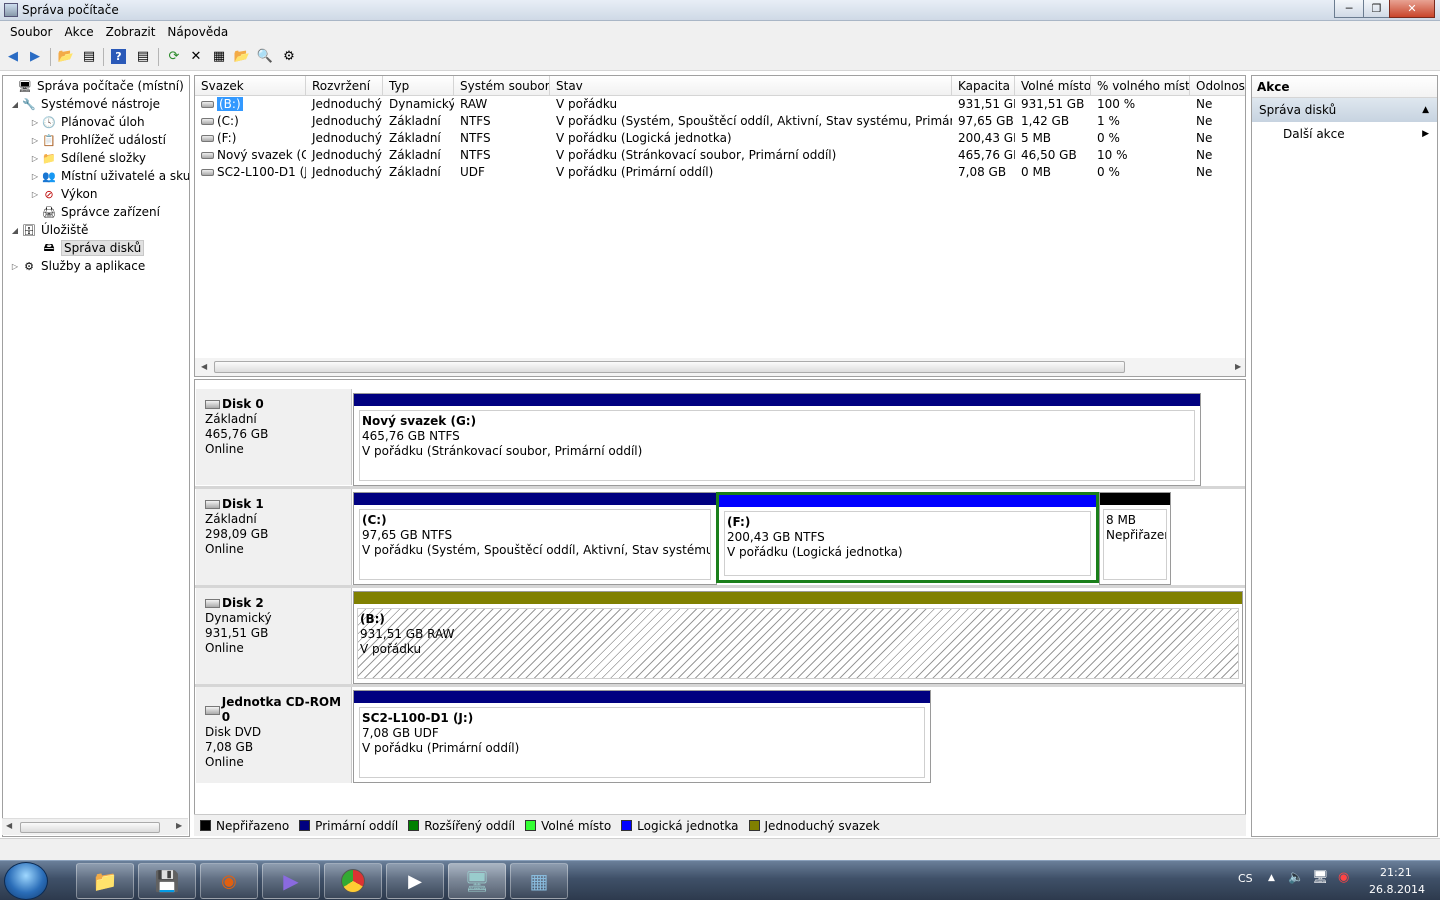 The height and width of the screenshot is (900, 1440). Describe the element at coordinates (1376, 9) in the screenshot. I see `maximize-button: ❐` at that location.